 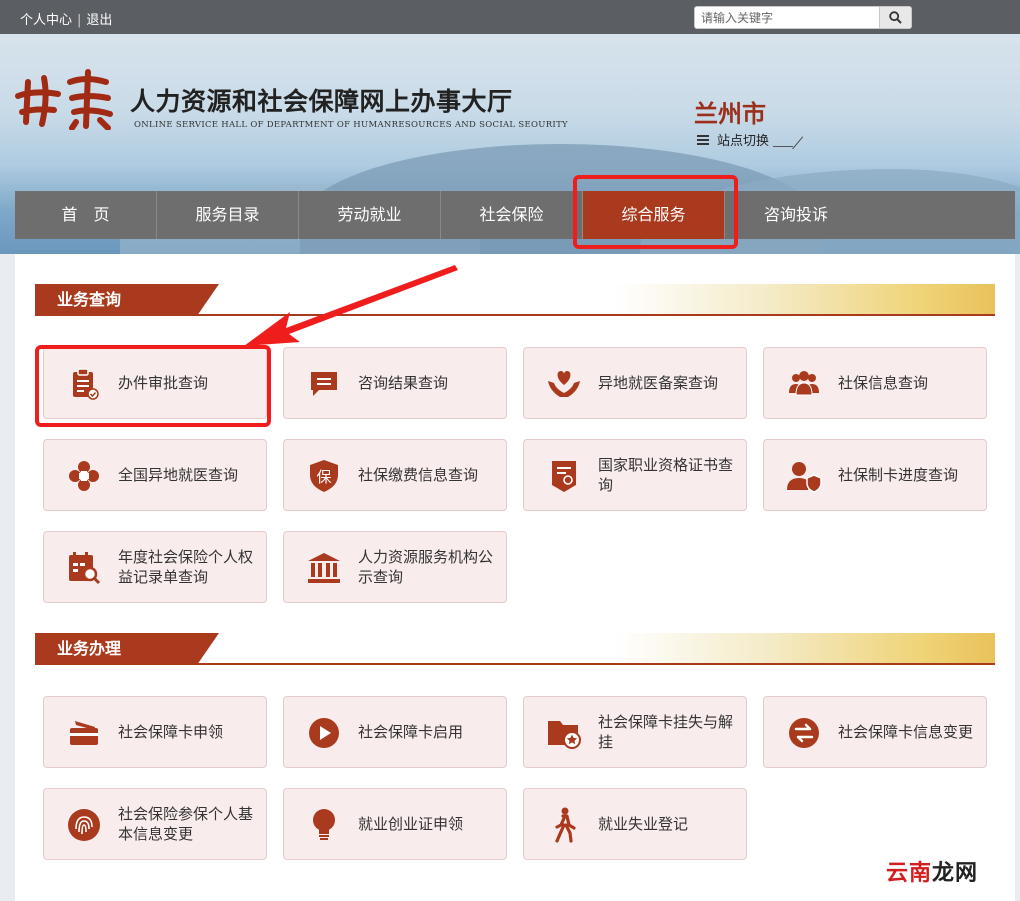 What do you see at coordinates (84, 733) in the screenshot?
I see `card-icon` at bounding box center [84, 733].